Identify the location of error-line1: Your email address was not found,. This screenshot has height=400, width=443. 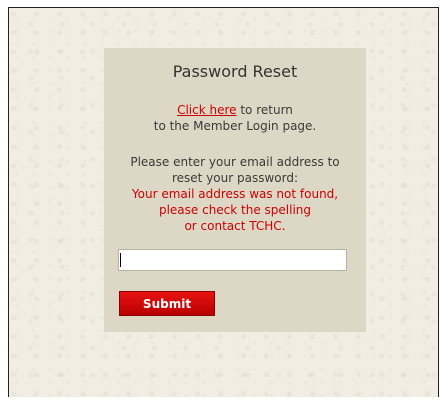
(235, 194).